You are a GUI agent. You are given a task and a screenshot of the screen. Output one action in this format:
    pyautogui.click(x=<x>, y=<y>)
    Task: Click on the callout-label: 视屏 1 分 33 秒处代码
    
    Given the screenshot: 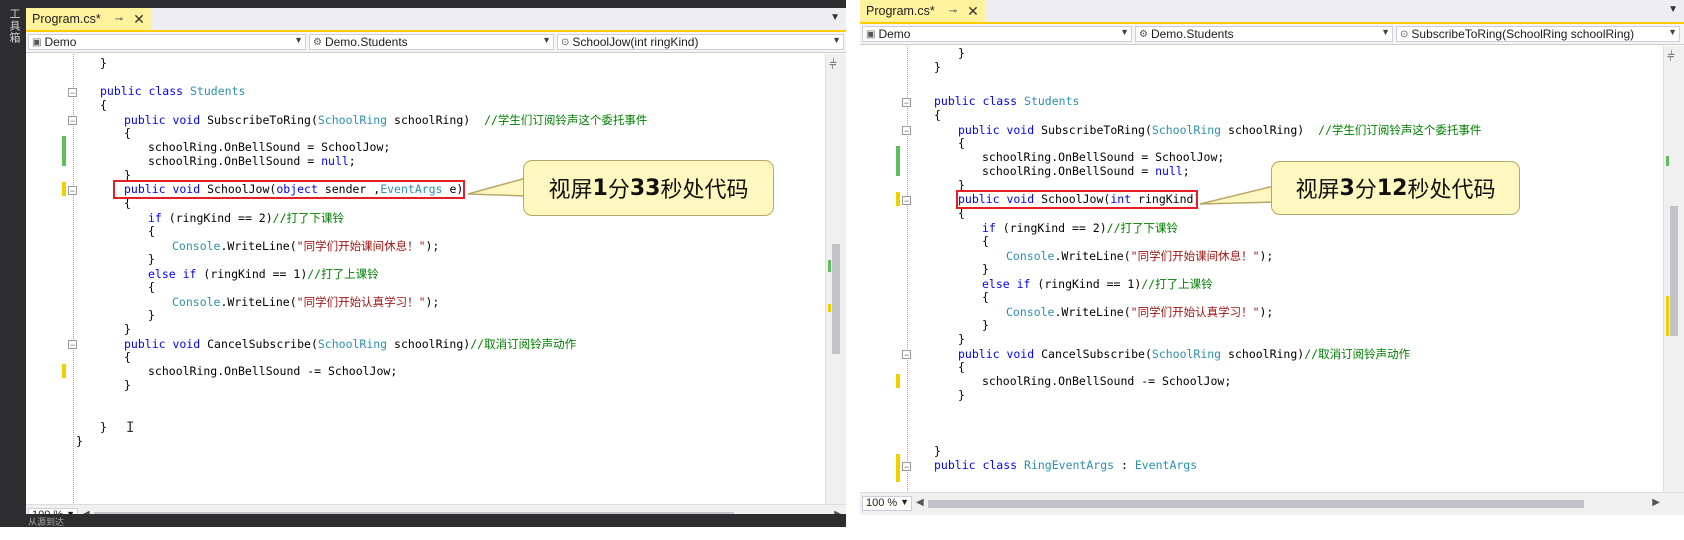 What is the action you would take?
    pyautogui.click(x=648, y=188)
    